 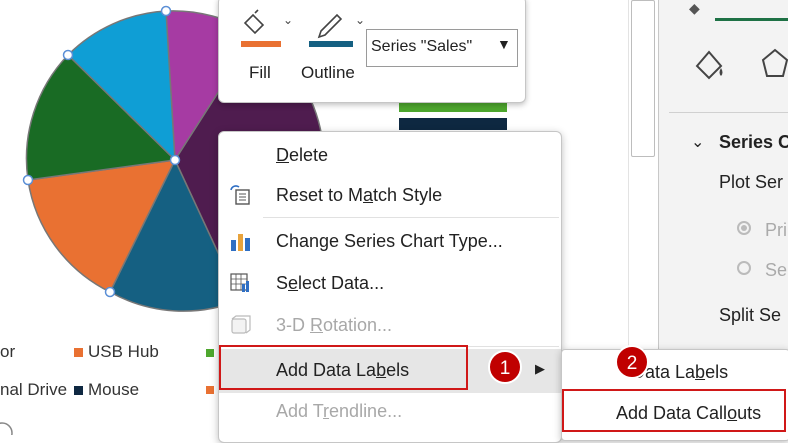 I want to click on legend-swatch-green, so click(x=453, y=107).